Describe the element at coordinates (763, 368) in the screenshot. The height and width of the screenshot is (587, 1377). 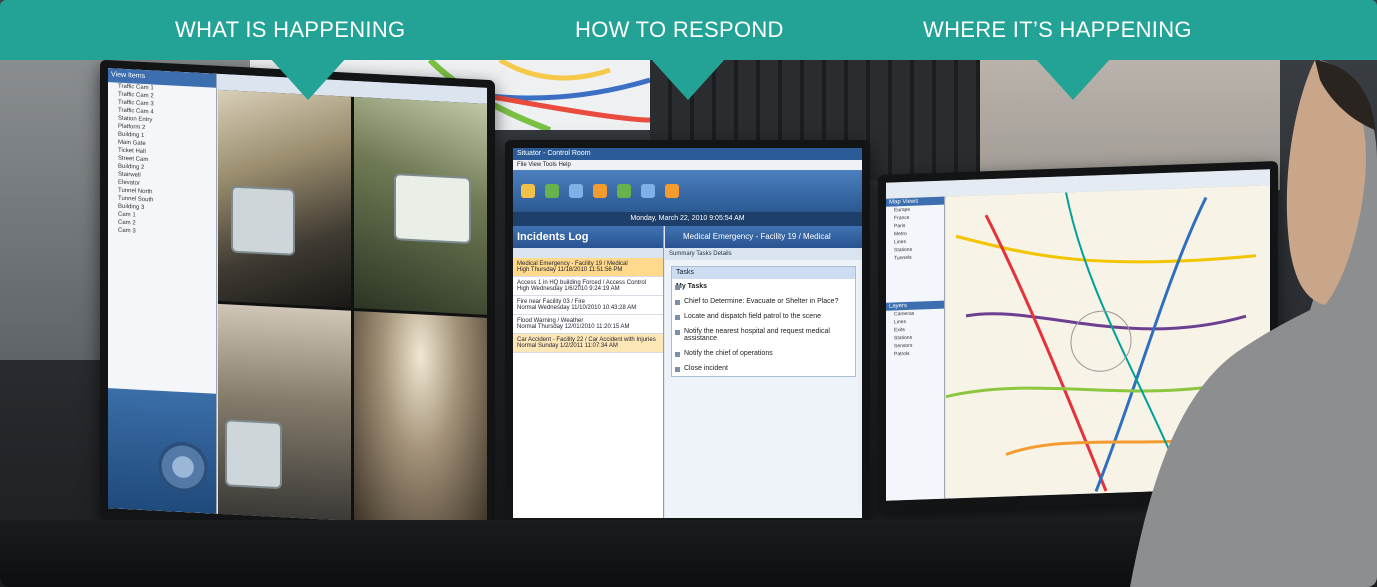
I see `task-item: Close incident` at that location.